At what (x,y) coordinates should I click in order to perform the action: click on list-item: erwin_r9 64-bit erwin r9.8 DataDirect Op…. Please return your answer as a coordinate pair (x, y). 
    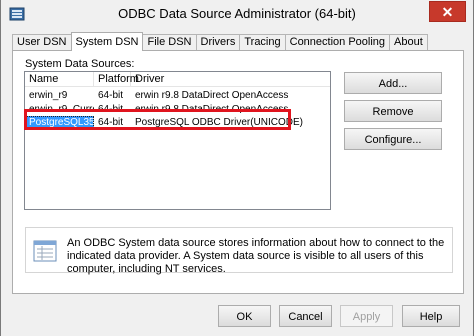
    Looking at the image, I should click on (177, 95).